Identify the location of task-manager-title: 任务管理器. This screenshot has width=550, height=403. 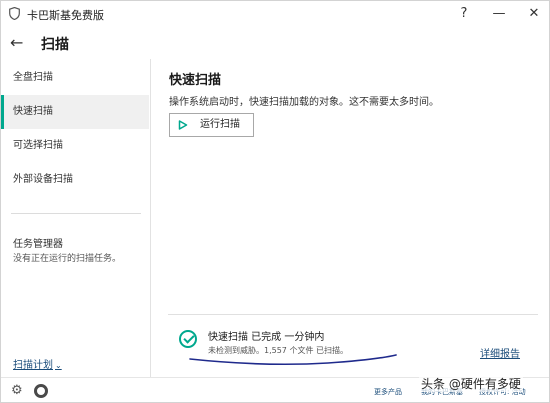
(38, 242).